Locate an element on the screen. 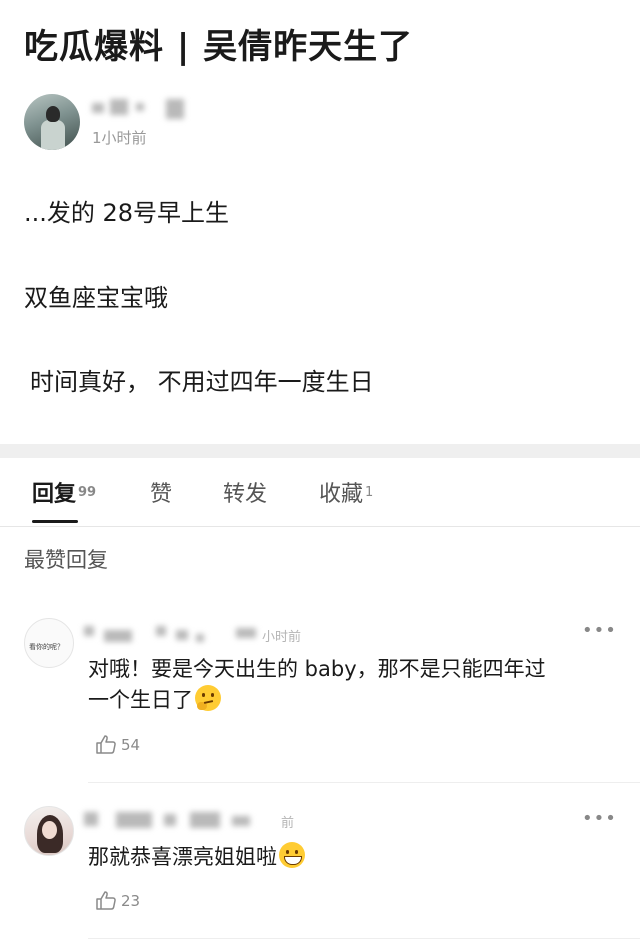  tab-favorites: 收藏 1 is located at coordinates (346, 495).